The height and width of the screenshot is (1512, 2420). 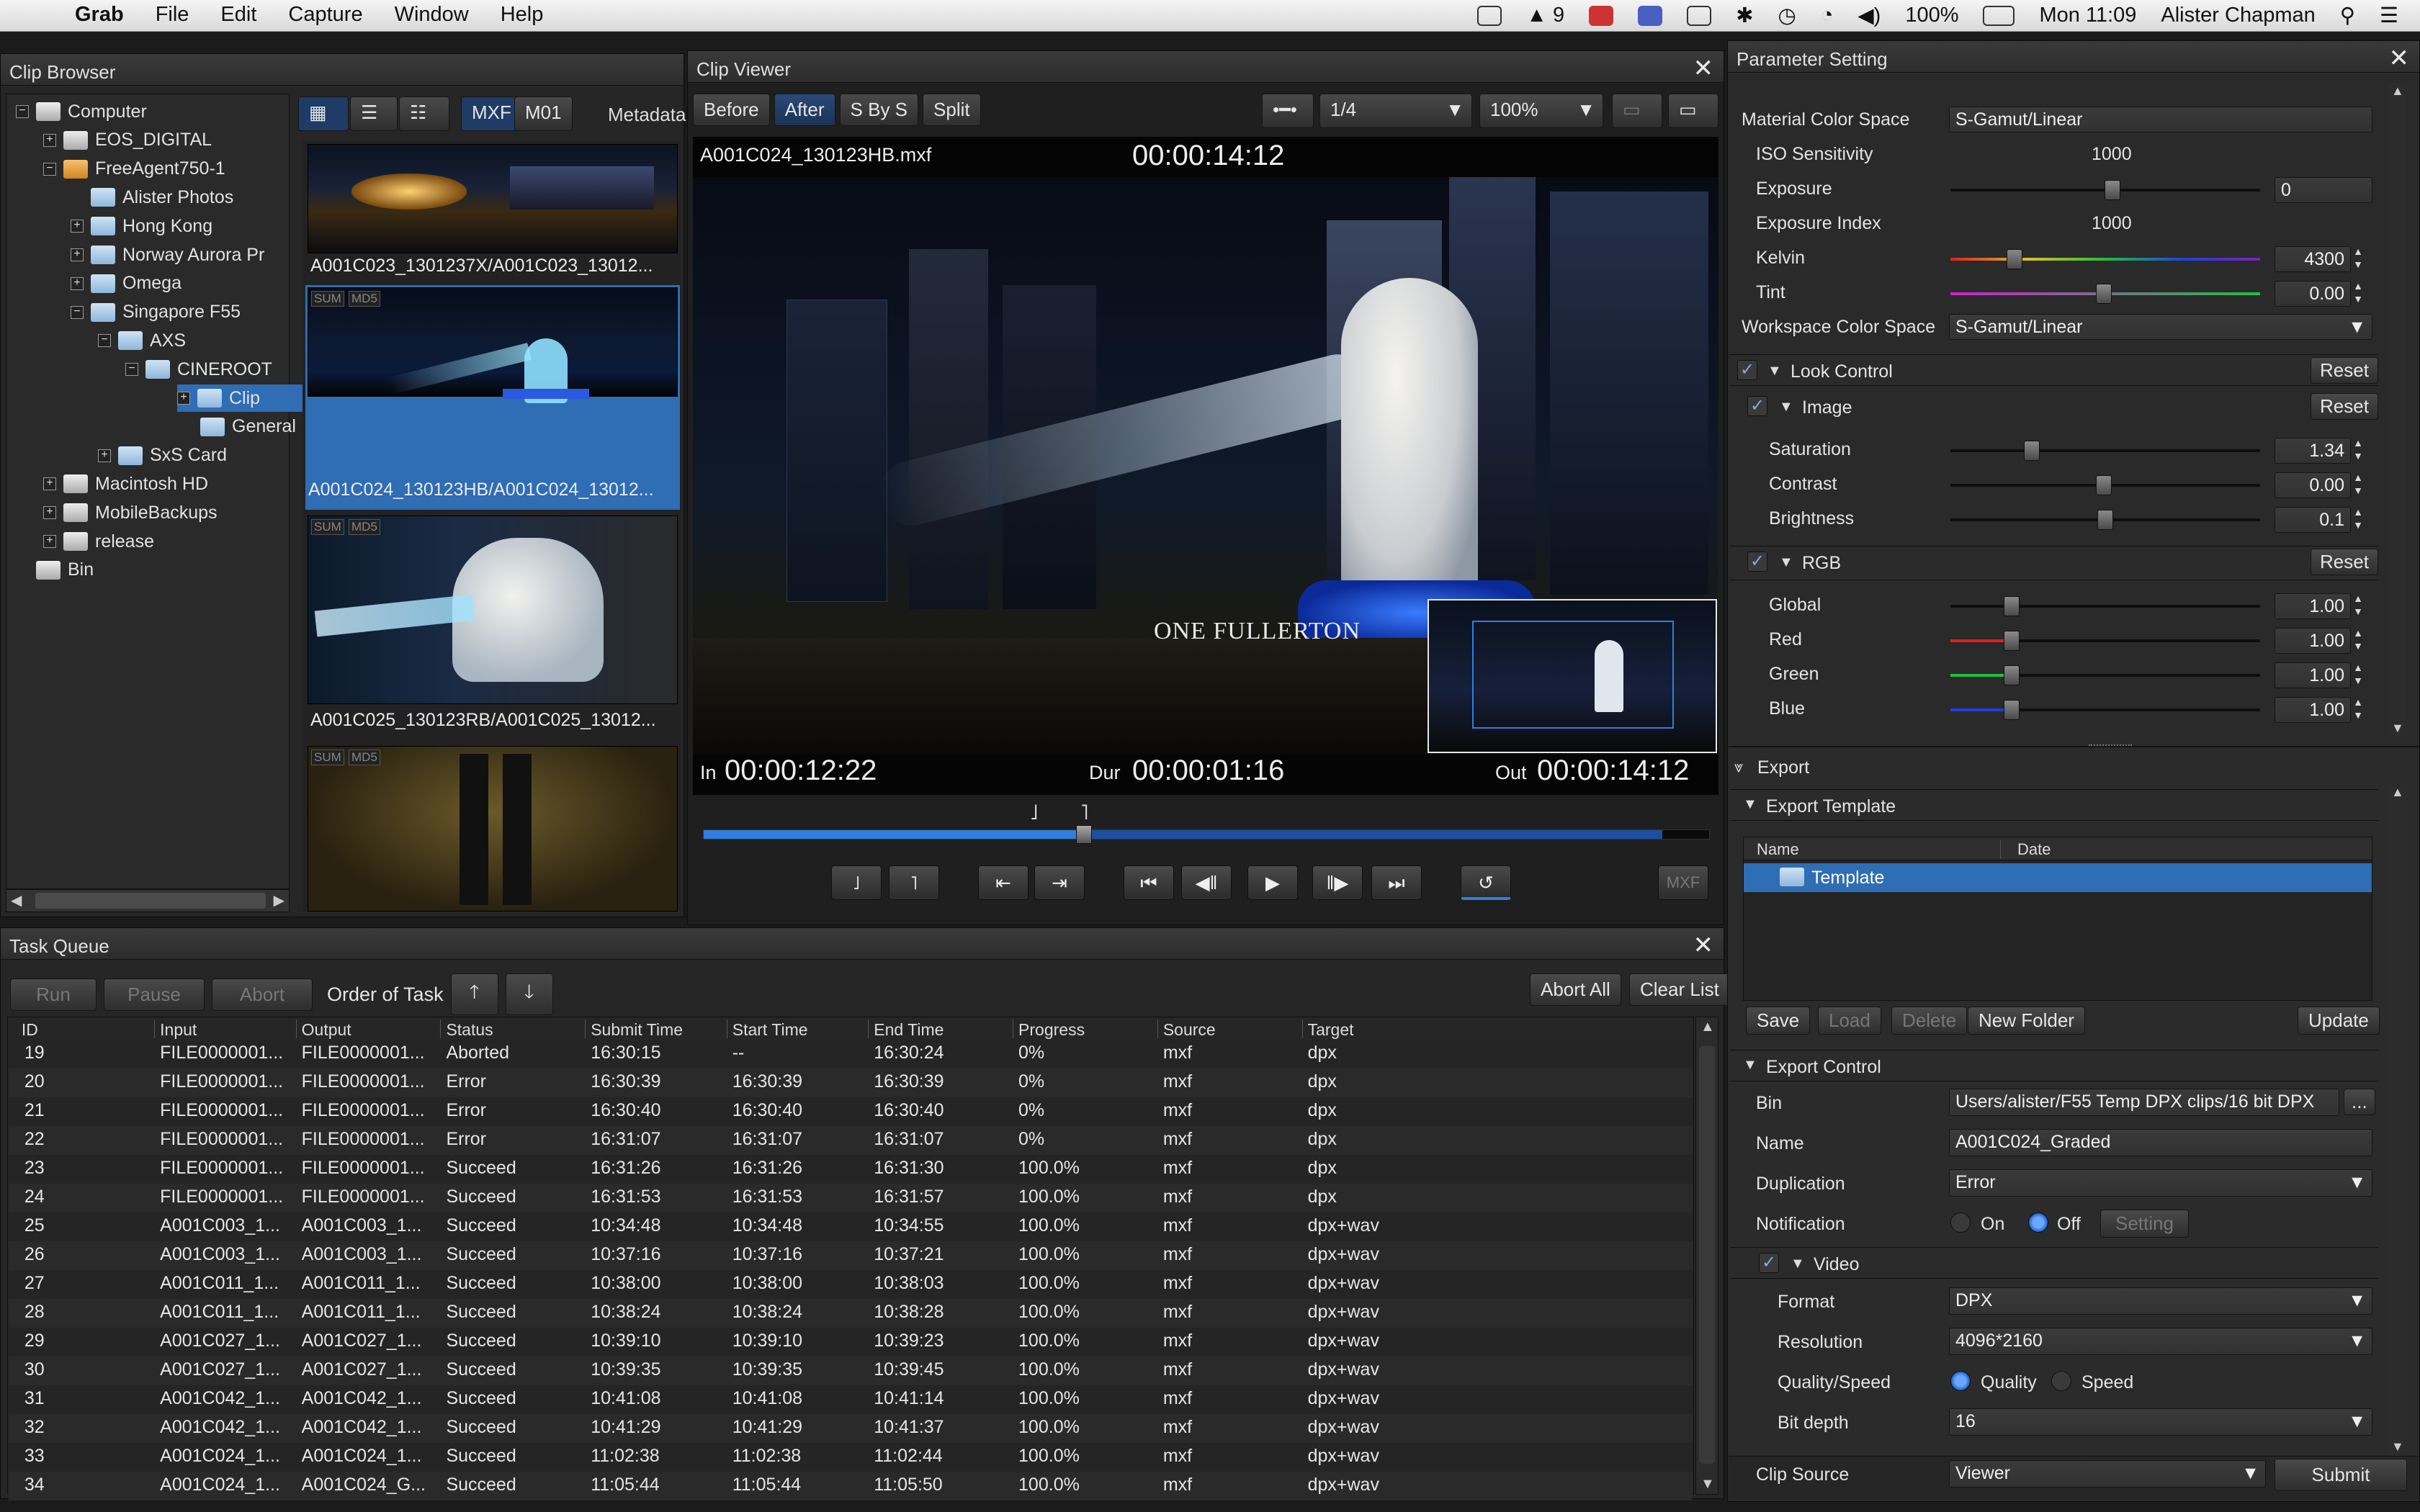 What do you see at coordinates (543, 113) in the screenshot?
I see `filter-m01-tab: M01` at bounding box center [543, 113].